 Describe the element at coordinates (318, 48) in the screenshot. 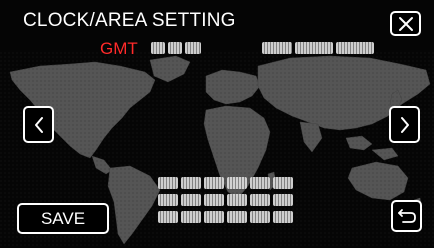

I see `region-name-placeholder` at that location.